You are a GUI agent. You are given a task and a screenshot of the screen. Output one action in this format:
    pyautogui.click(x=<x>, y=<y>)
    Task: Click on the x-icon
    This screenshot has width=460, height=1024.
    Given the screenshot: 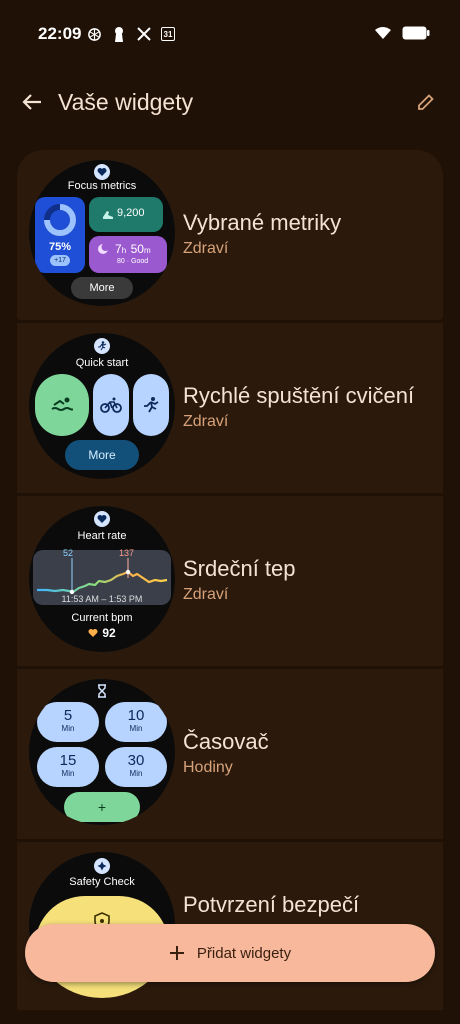 What is the action you would take?
    pyautogui.click(x=144, y=34)
    